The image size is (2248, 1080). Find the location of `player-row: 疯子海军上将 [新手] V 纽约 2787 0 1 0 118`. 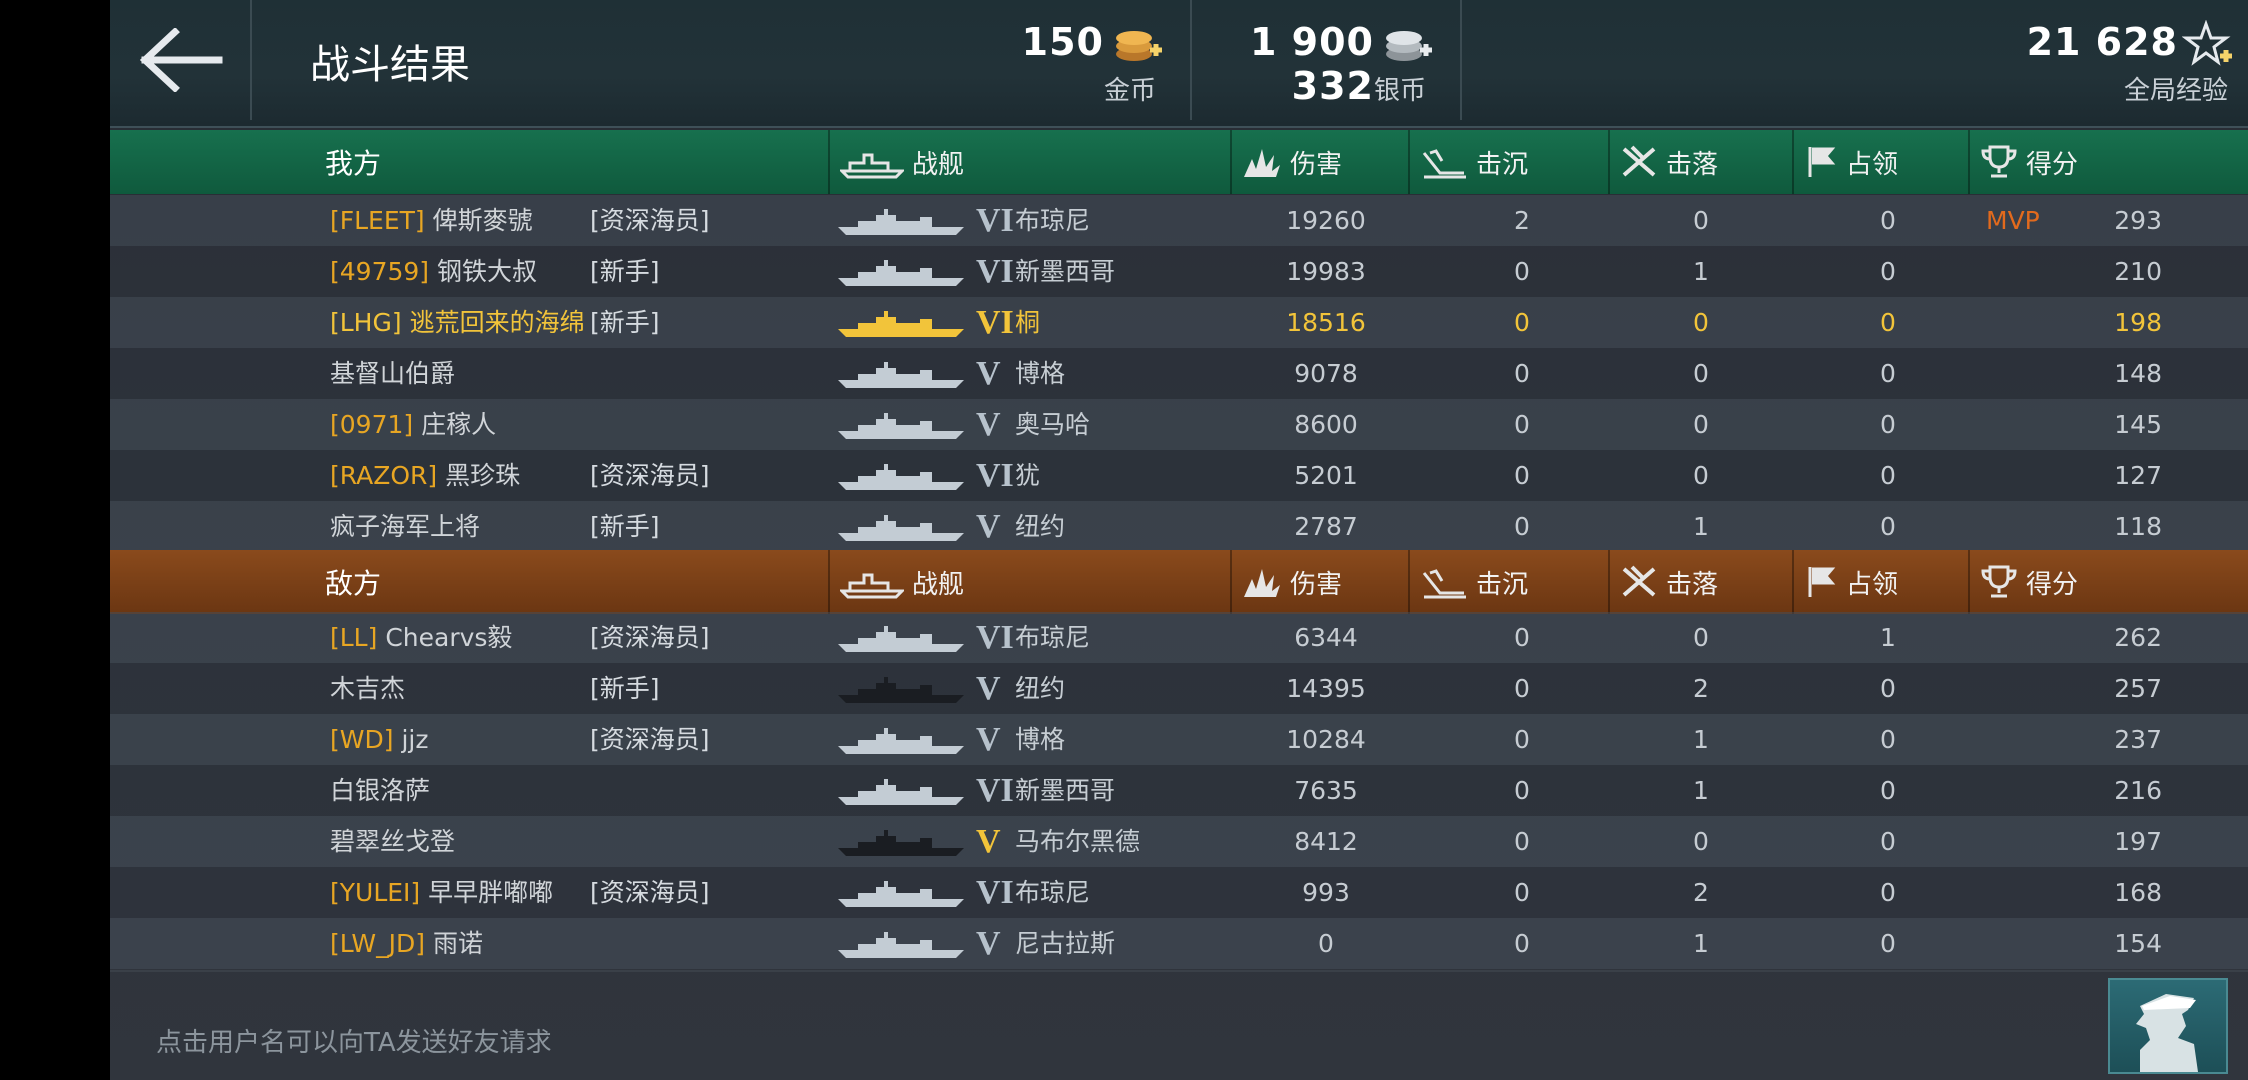

player-row: 疯子海军上将 [新手] V 纽约 2787 0 1 0 118 is located at coordinates (1179, 526).